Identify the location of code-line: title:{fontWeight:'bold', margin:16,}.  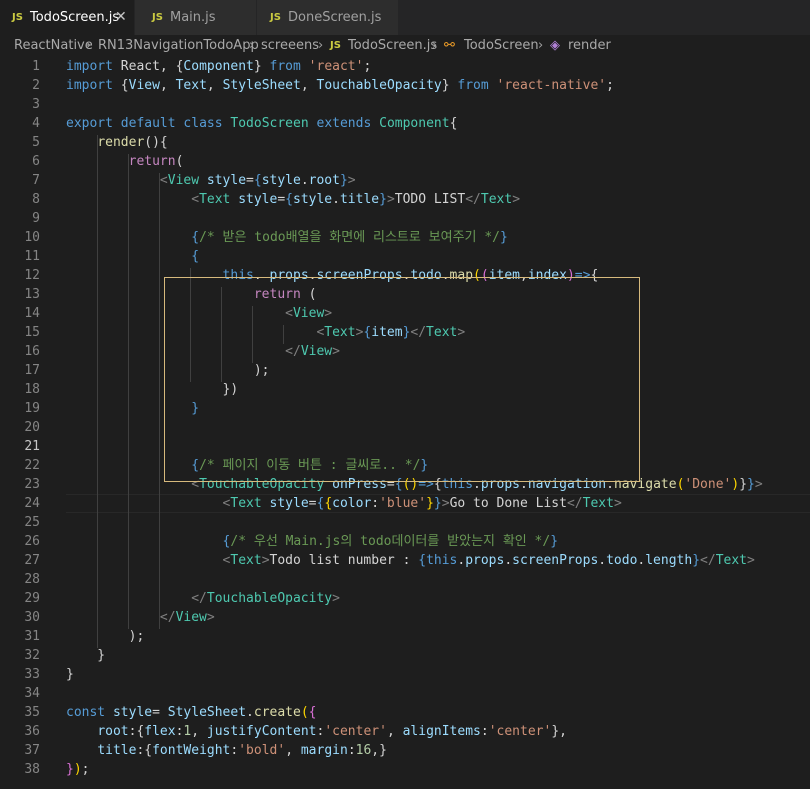
(226, 750).